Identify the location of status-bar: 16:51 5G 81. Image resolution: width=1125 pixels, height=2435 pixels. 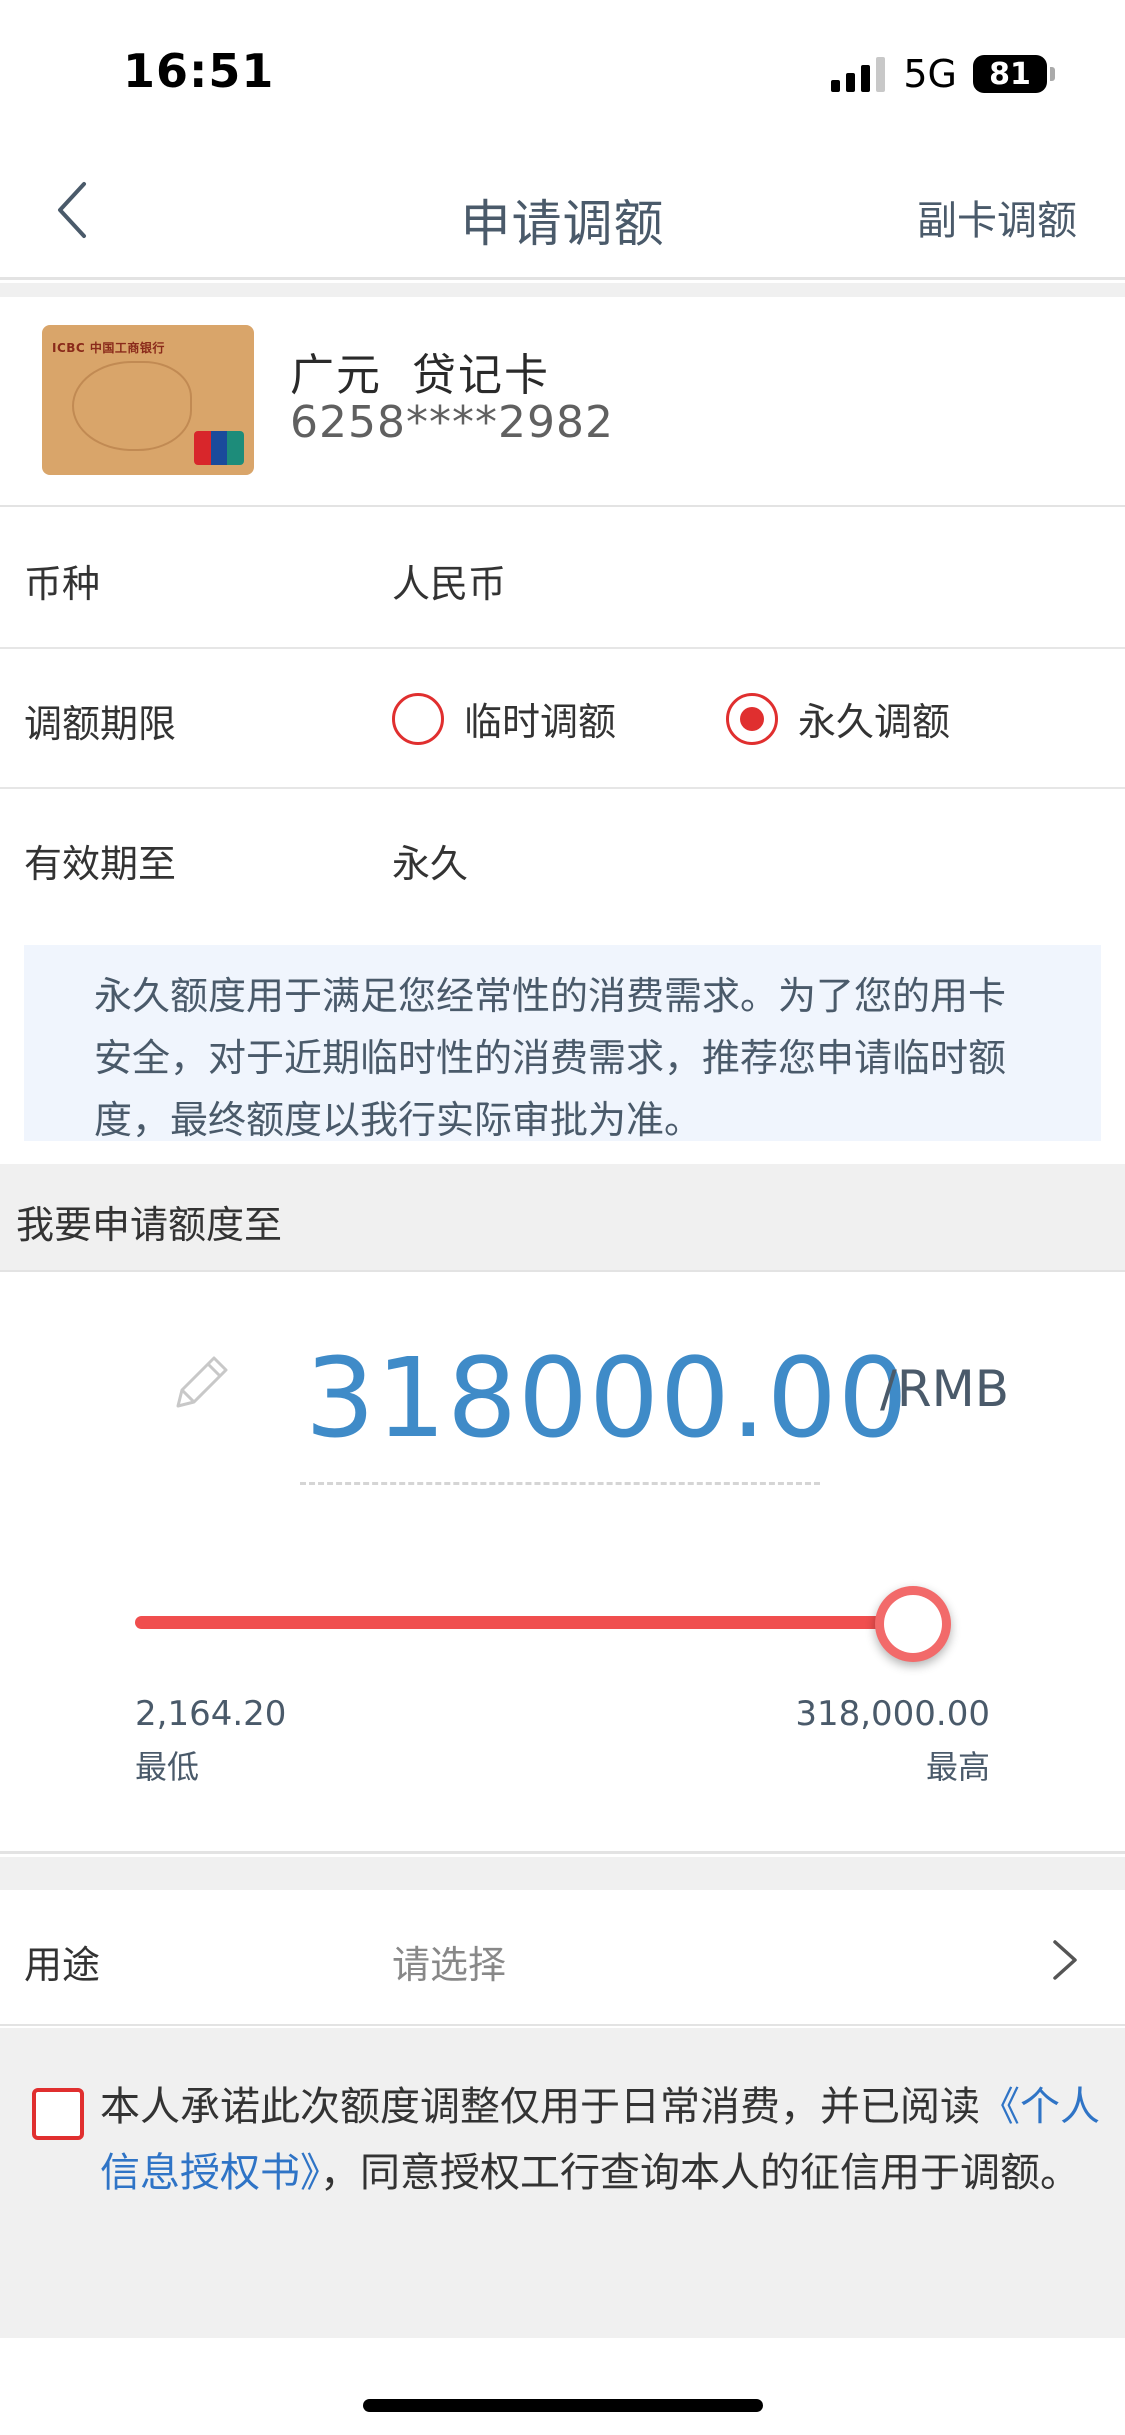
(562, 75).